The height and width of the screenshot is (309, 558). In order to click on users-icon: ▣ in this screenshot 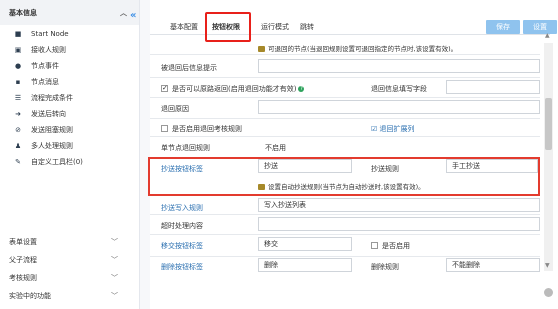, I will do `click(18, 50)`.